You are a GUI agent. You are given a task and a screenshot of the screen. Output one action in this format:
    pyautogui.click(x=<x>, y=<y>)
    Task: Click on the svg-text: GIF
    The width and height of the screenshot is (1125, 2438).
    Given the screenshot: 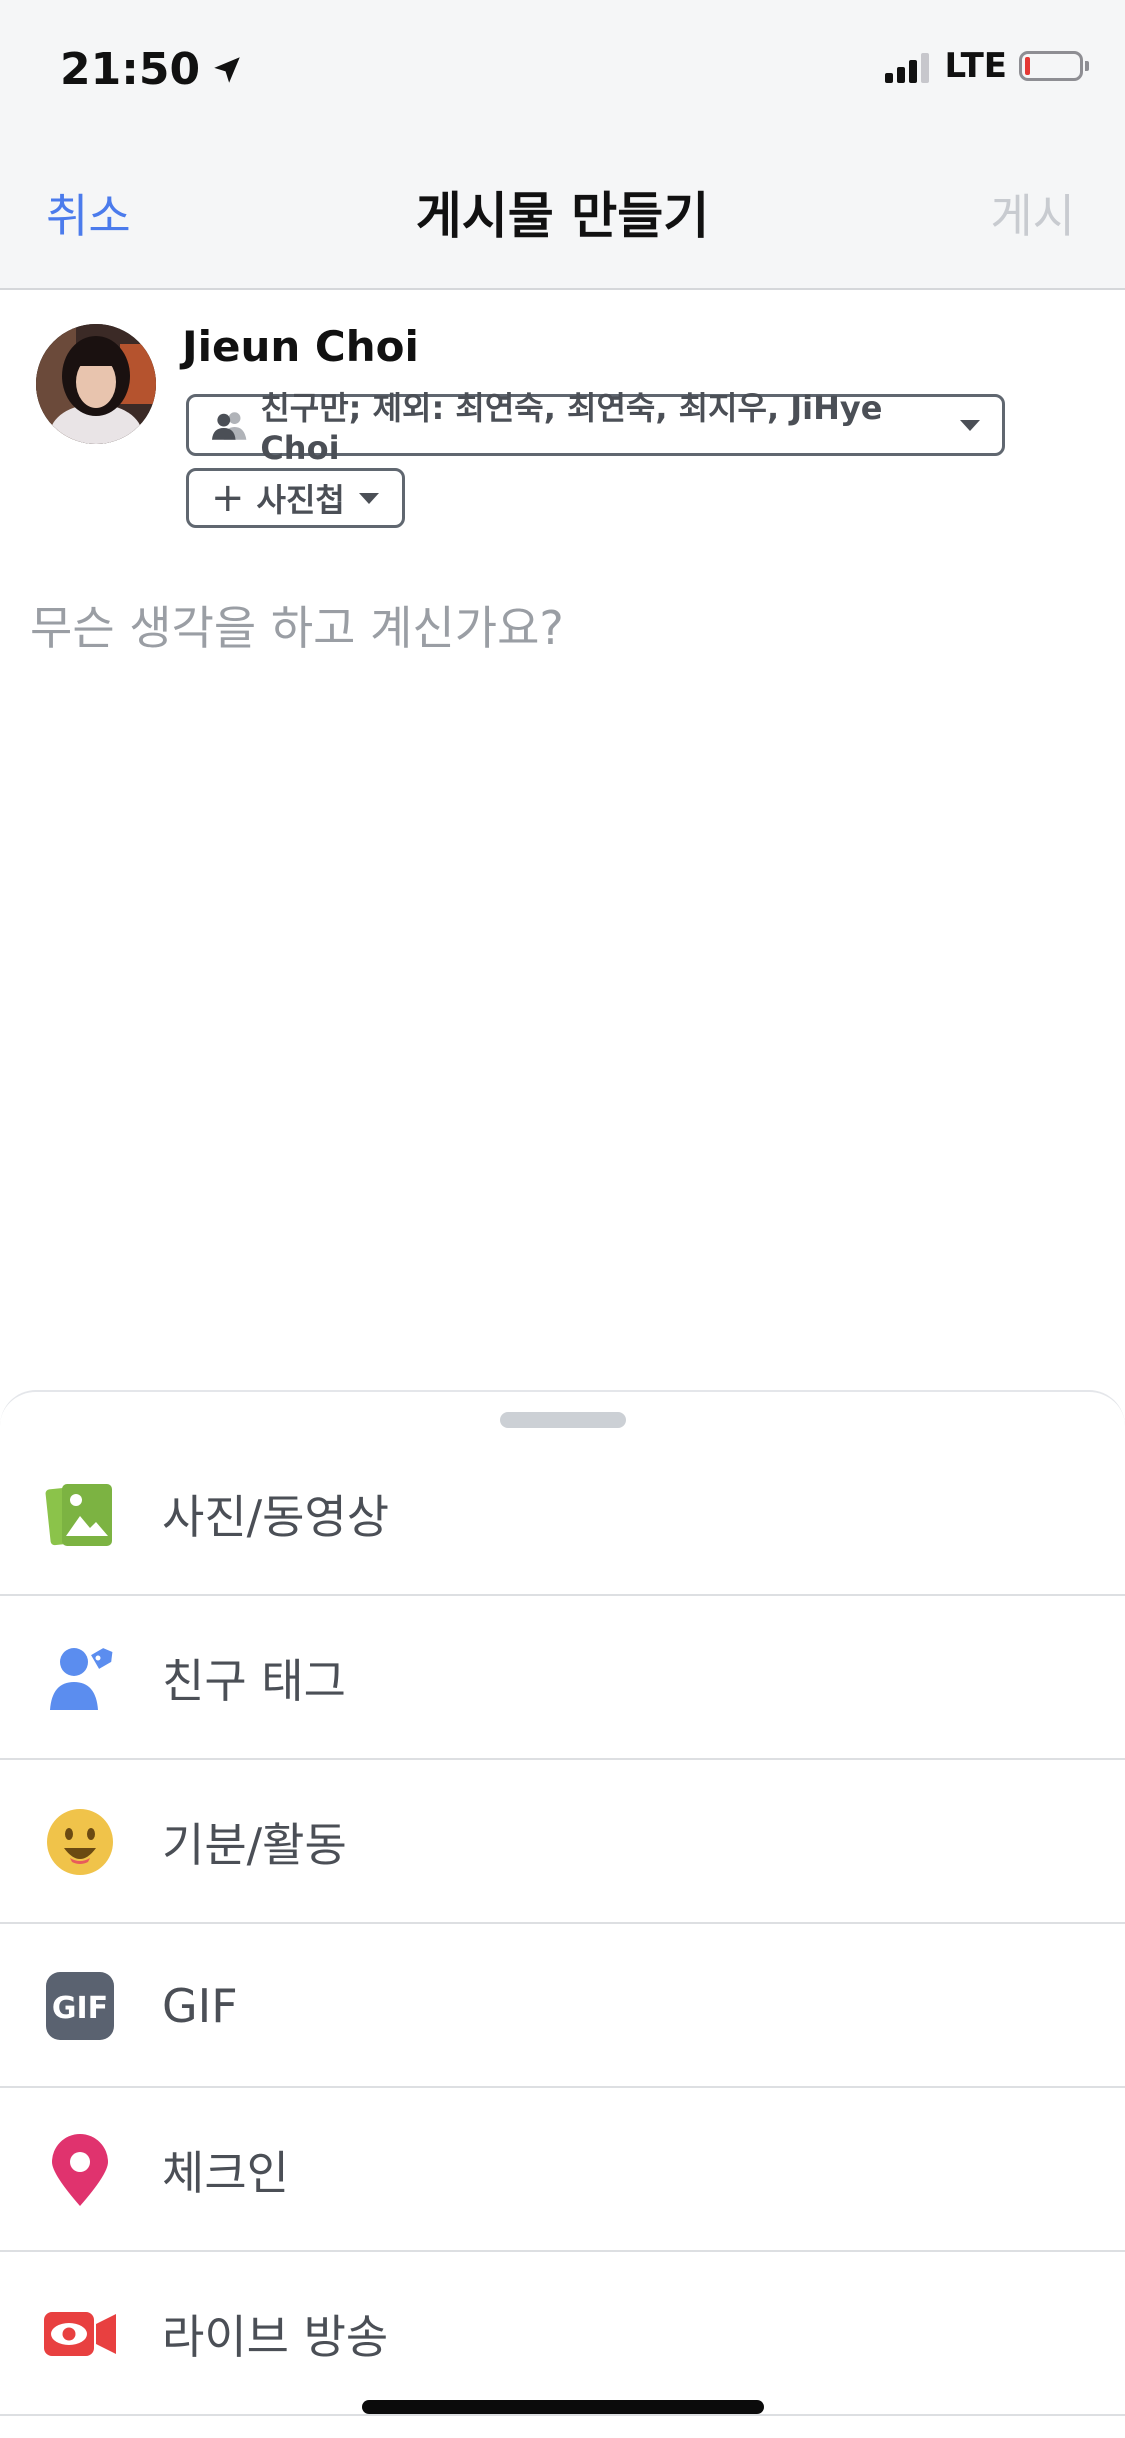 What is the action you would take?
    pyautogui.click(x=80, y=2008)
    